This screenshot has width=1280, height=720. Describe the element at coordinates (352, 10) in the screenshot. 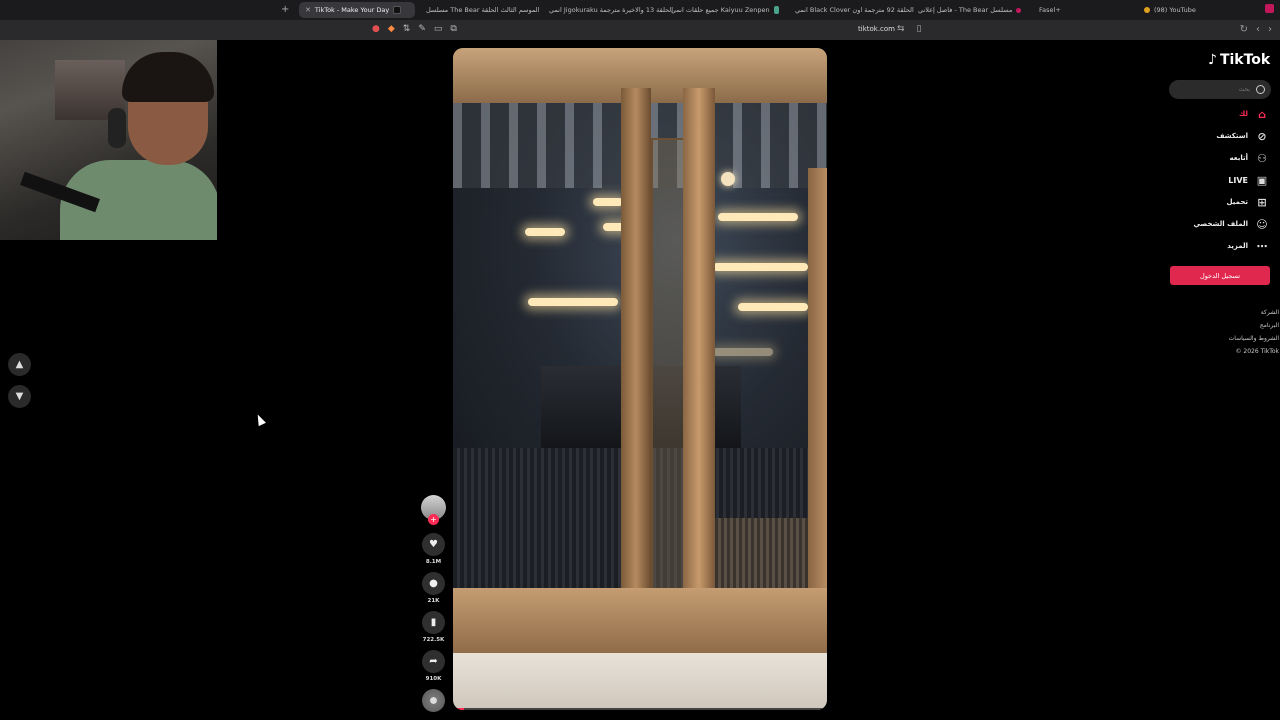

I see `tab-title: TikTok - Make Your Day` at that location.